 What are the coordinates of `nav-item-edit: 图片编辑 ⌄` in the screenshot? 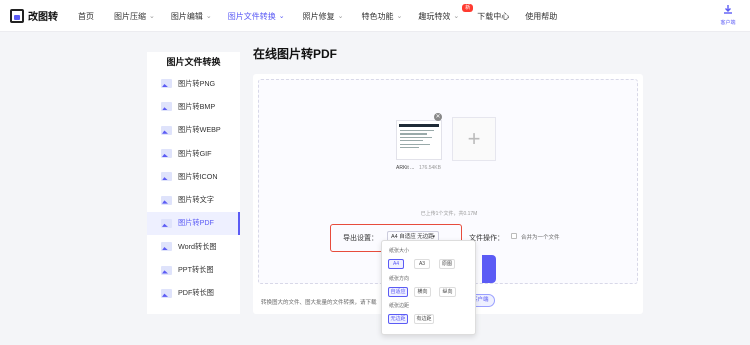 It's located at (191, 16).